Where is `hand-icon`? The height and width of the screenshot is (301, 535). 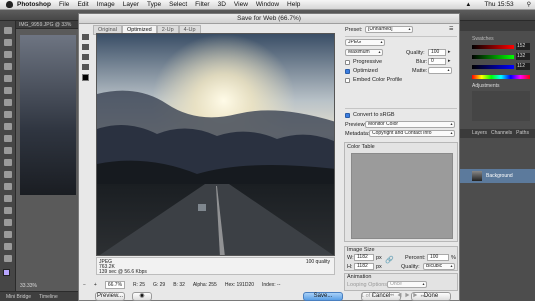
hand-icon is located at coordinates (85, 37).